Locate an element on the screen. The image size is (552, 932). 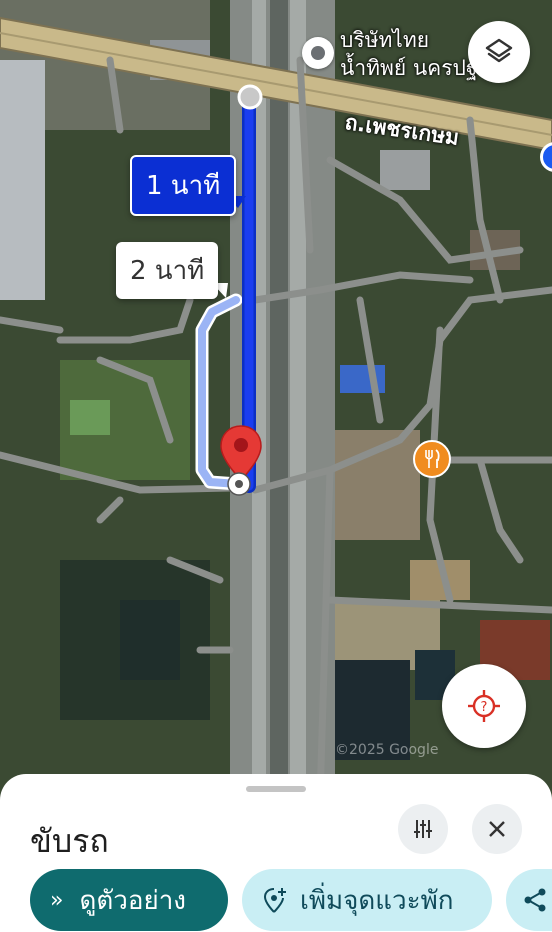
poi-marker-icon is located at coordinates (318, 53).